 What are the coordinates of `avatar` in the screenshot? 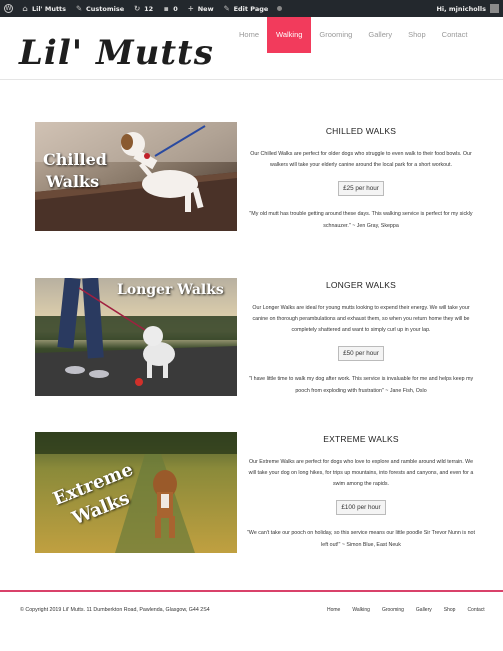 It's located at (494, 8).